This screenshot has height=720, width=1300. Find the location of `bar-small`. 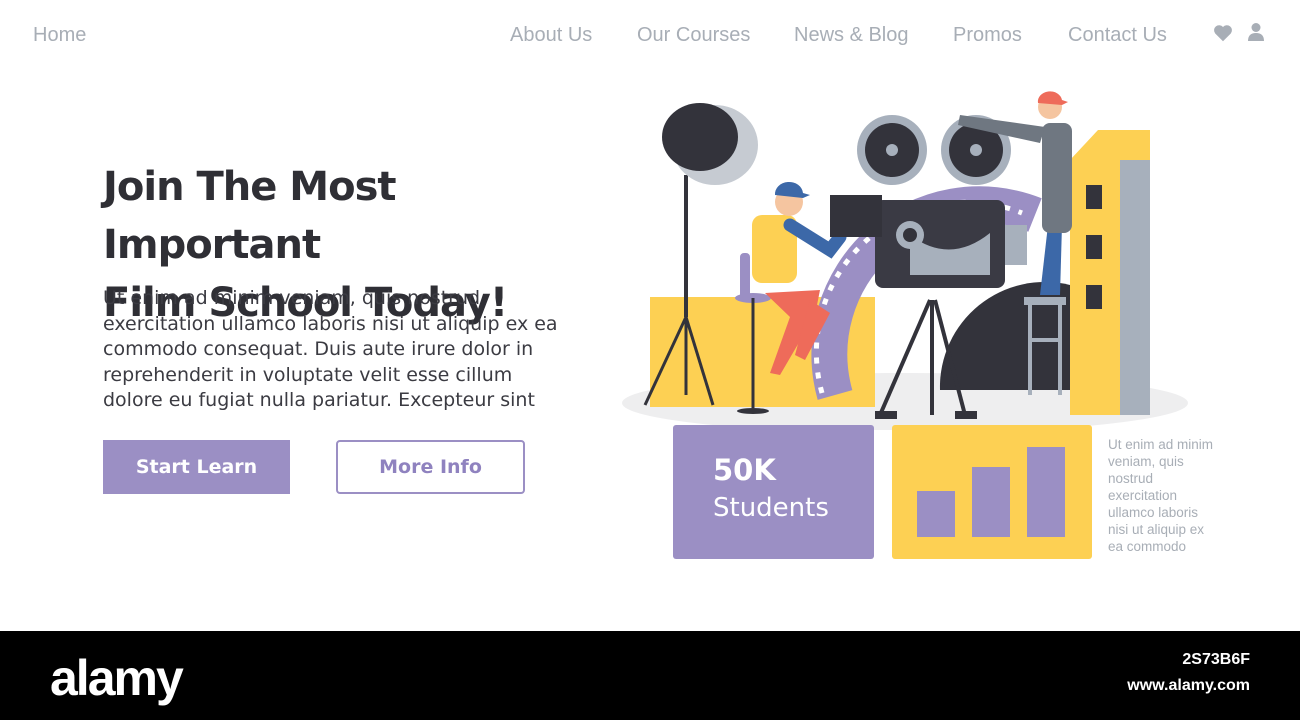

bar-small is located at coordinates (936, 514).